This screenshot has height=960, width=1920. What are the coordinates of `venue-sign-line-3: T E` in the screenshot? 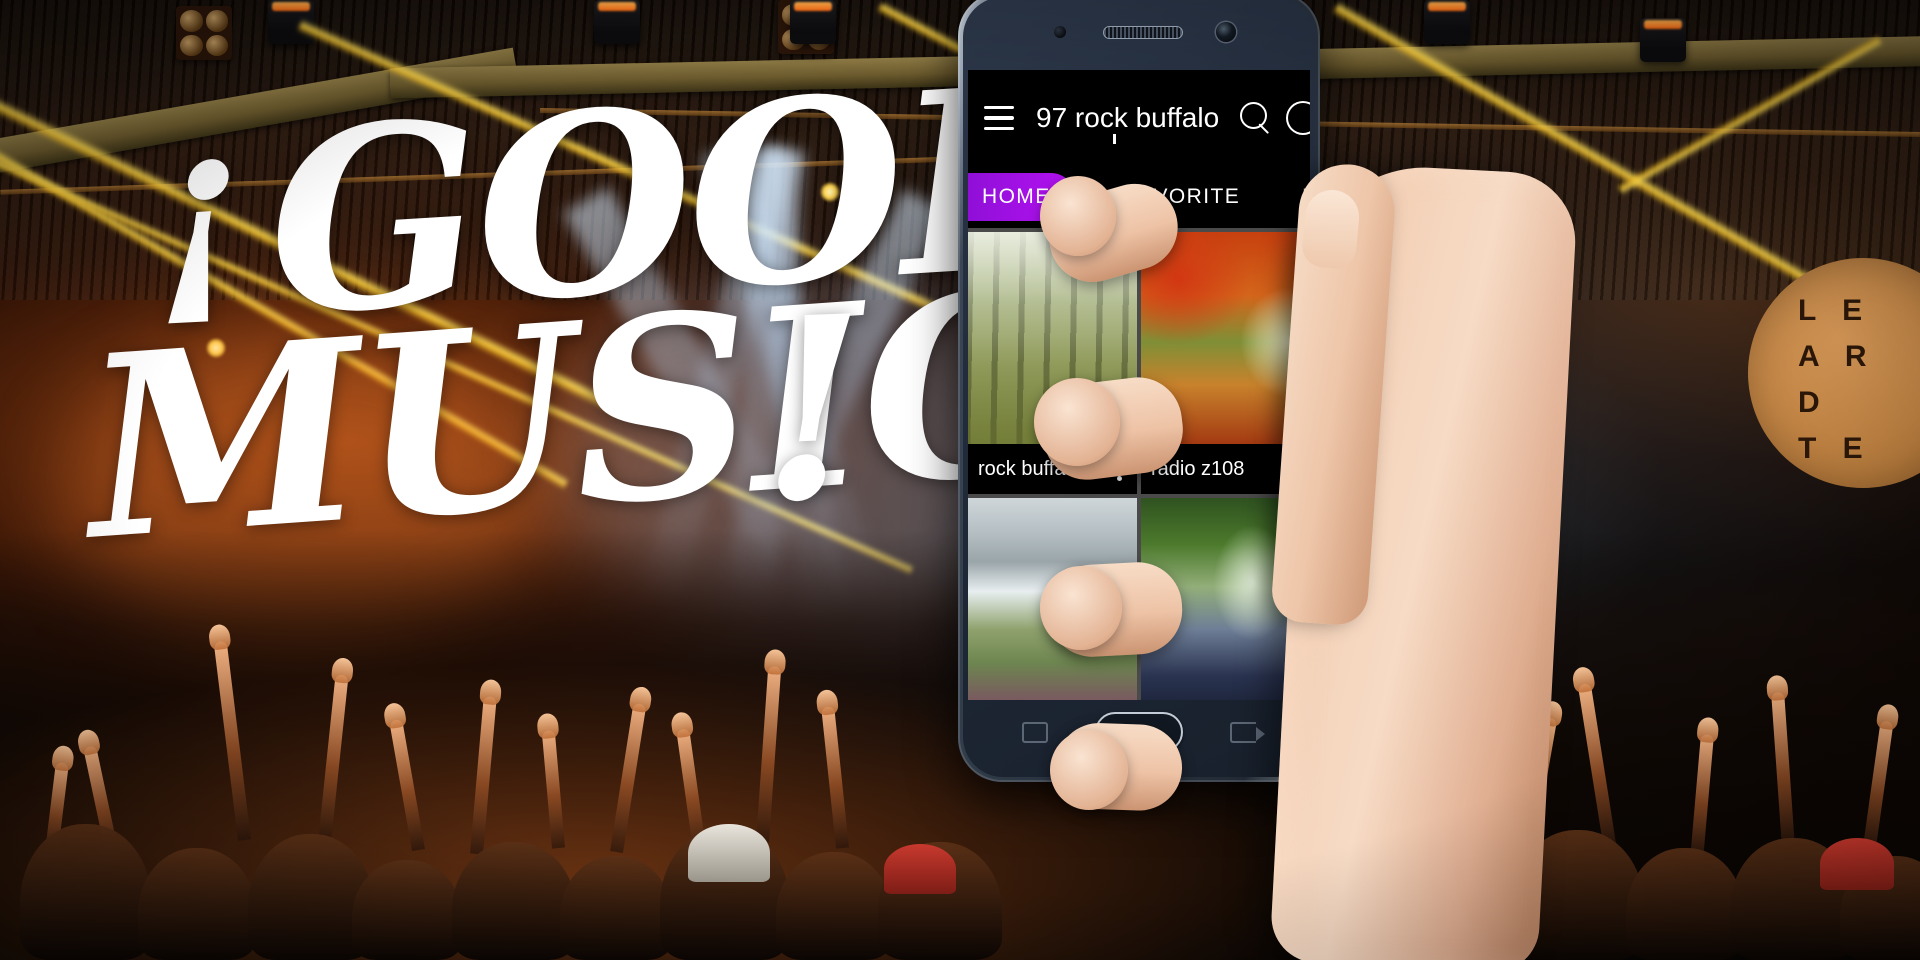 It's located at (1835, 448).